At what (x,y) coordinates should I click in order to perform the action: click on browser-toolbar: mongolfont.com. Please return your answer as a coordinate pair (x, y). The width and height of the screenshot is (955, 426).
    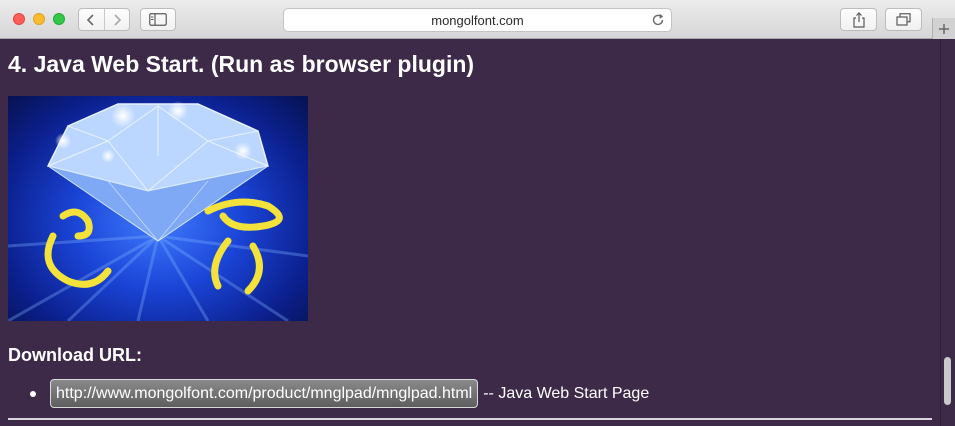
    Looking at the image, I should click on (477, 19).